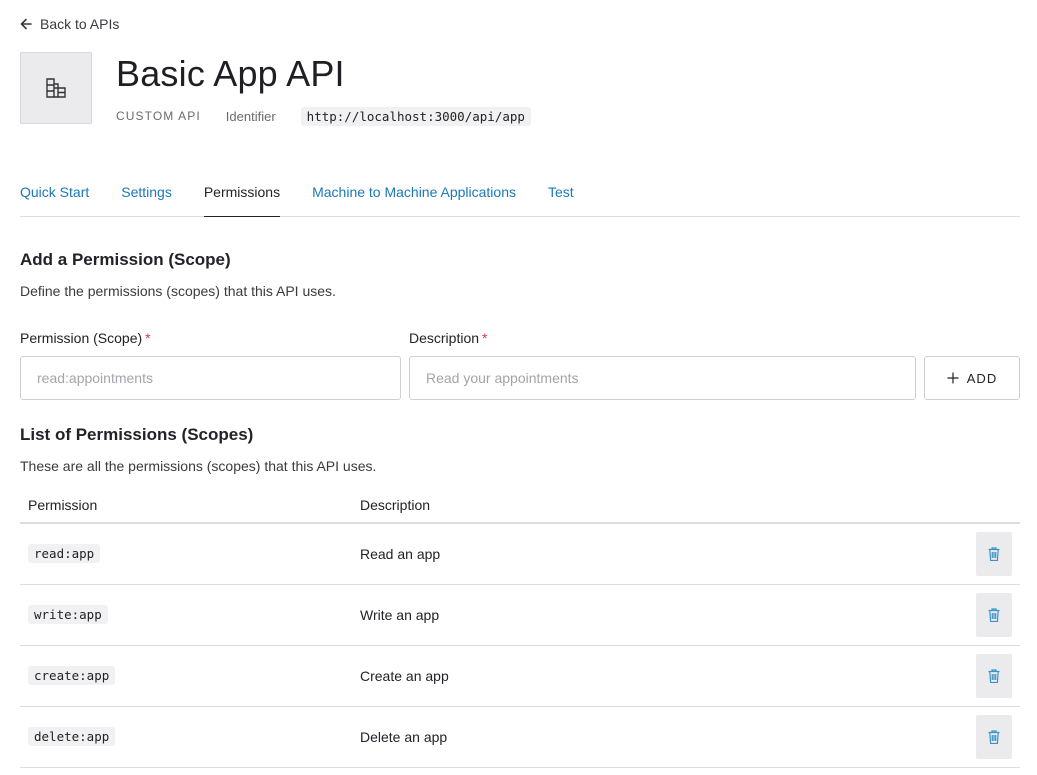 The width and height of the screenshot is (1037, 775). I want to click on permission-cell: write:app, so click(190, 614).